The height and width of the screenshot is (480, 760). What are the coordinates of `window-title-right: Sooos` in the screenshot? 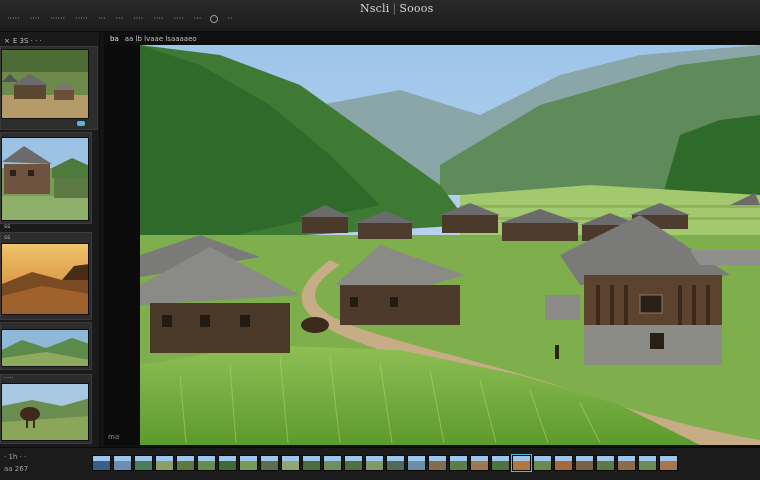 It's located at (416, 8).